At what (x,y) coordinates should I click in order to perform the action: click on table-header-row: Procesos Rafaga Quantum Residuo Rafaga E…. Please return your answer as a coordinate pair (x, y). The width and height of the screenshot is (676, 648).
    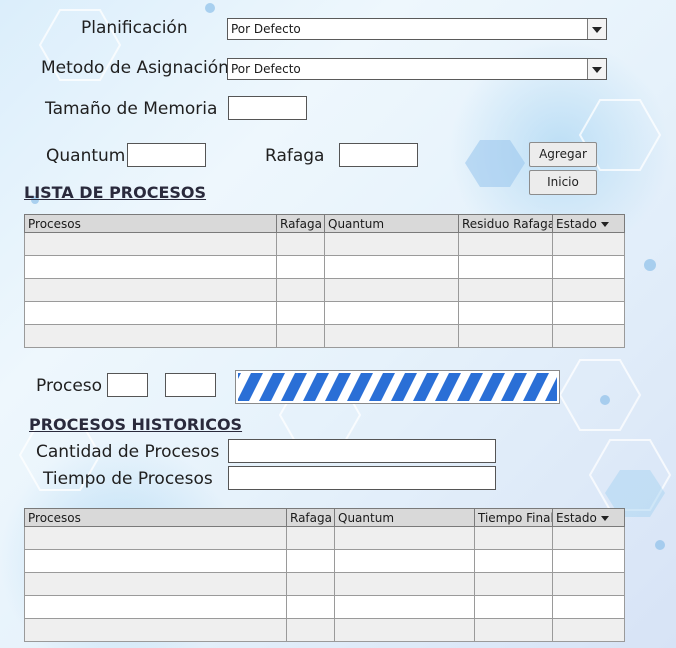
    Looking at the image, I should click on (324, 223).